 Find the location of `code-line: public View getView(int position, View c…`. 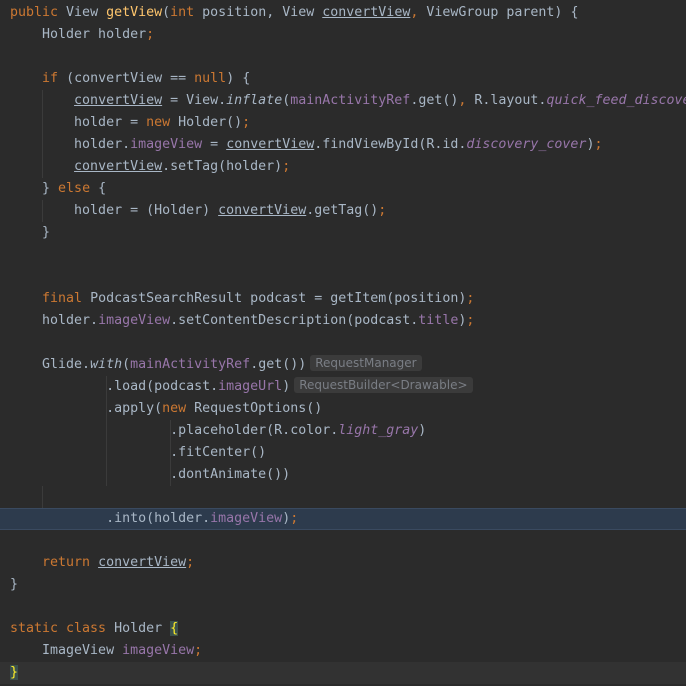

code-line: public View getView(int position, View c… is located at coordinates (343, 13).